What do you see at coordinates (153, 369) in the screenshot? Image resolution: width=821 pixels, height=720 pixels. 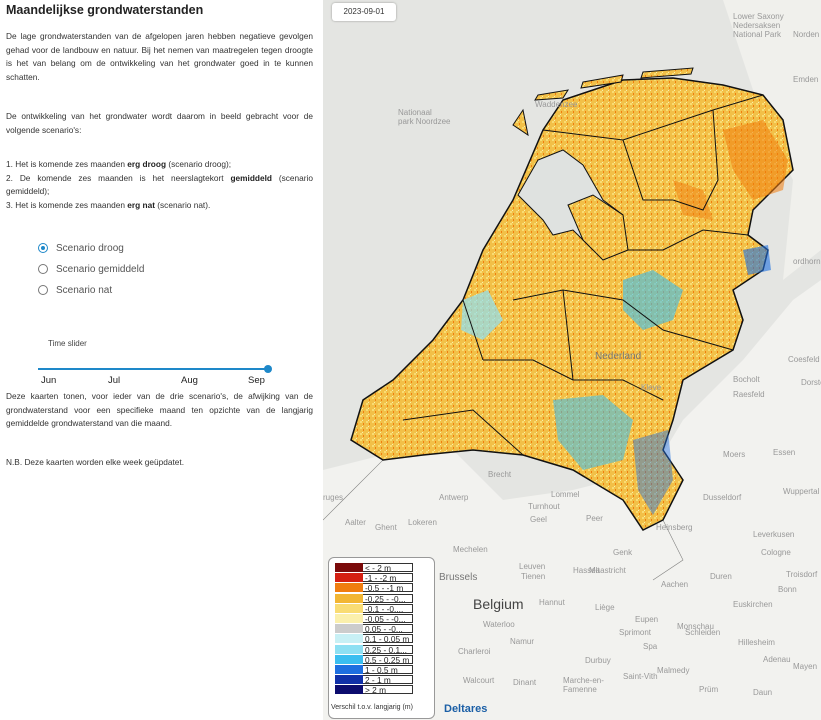 I see `time-slider-track` at bounding box center [153, 369].